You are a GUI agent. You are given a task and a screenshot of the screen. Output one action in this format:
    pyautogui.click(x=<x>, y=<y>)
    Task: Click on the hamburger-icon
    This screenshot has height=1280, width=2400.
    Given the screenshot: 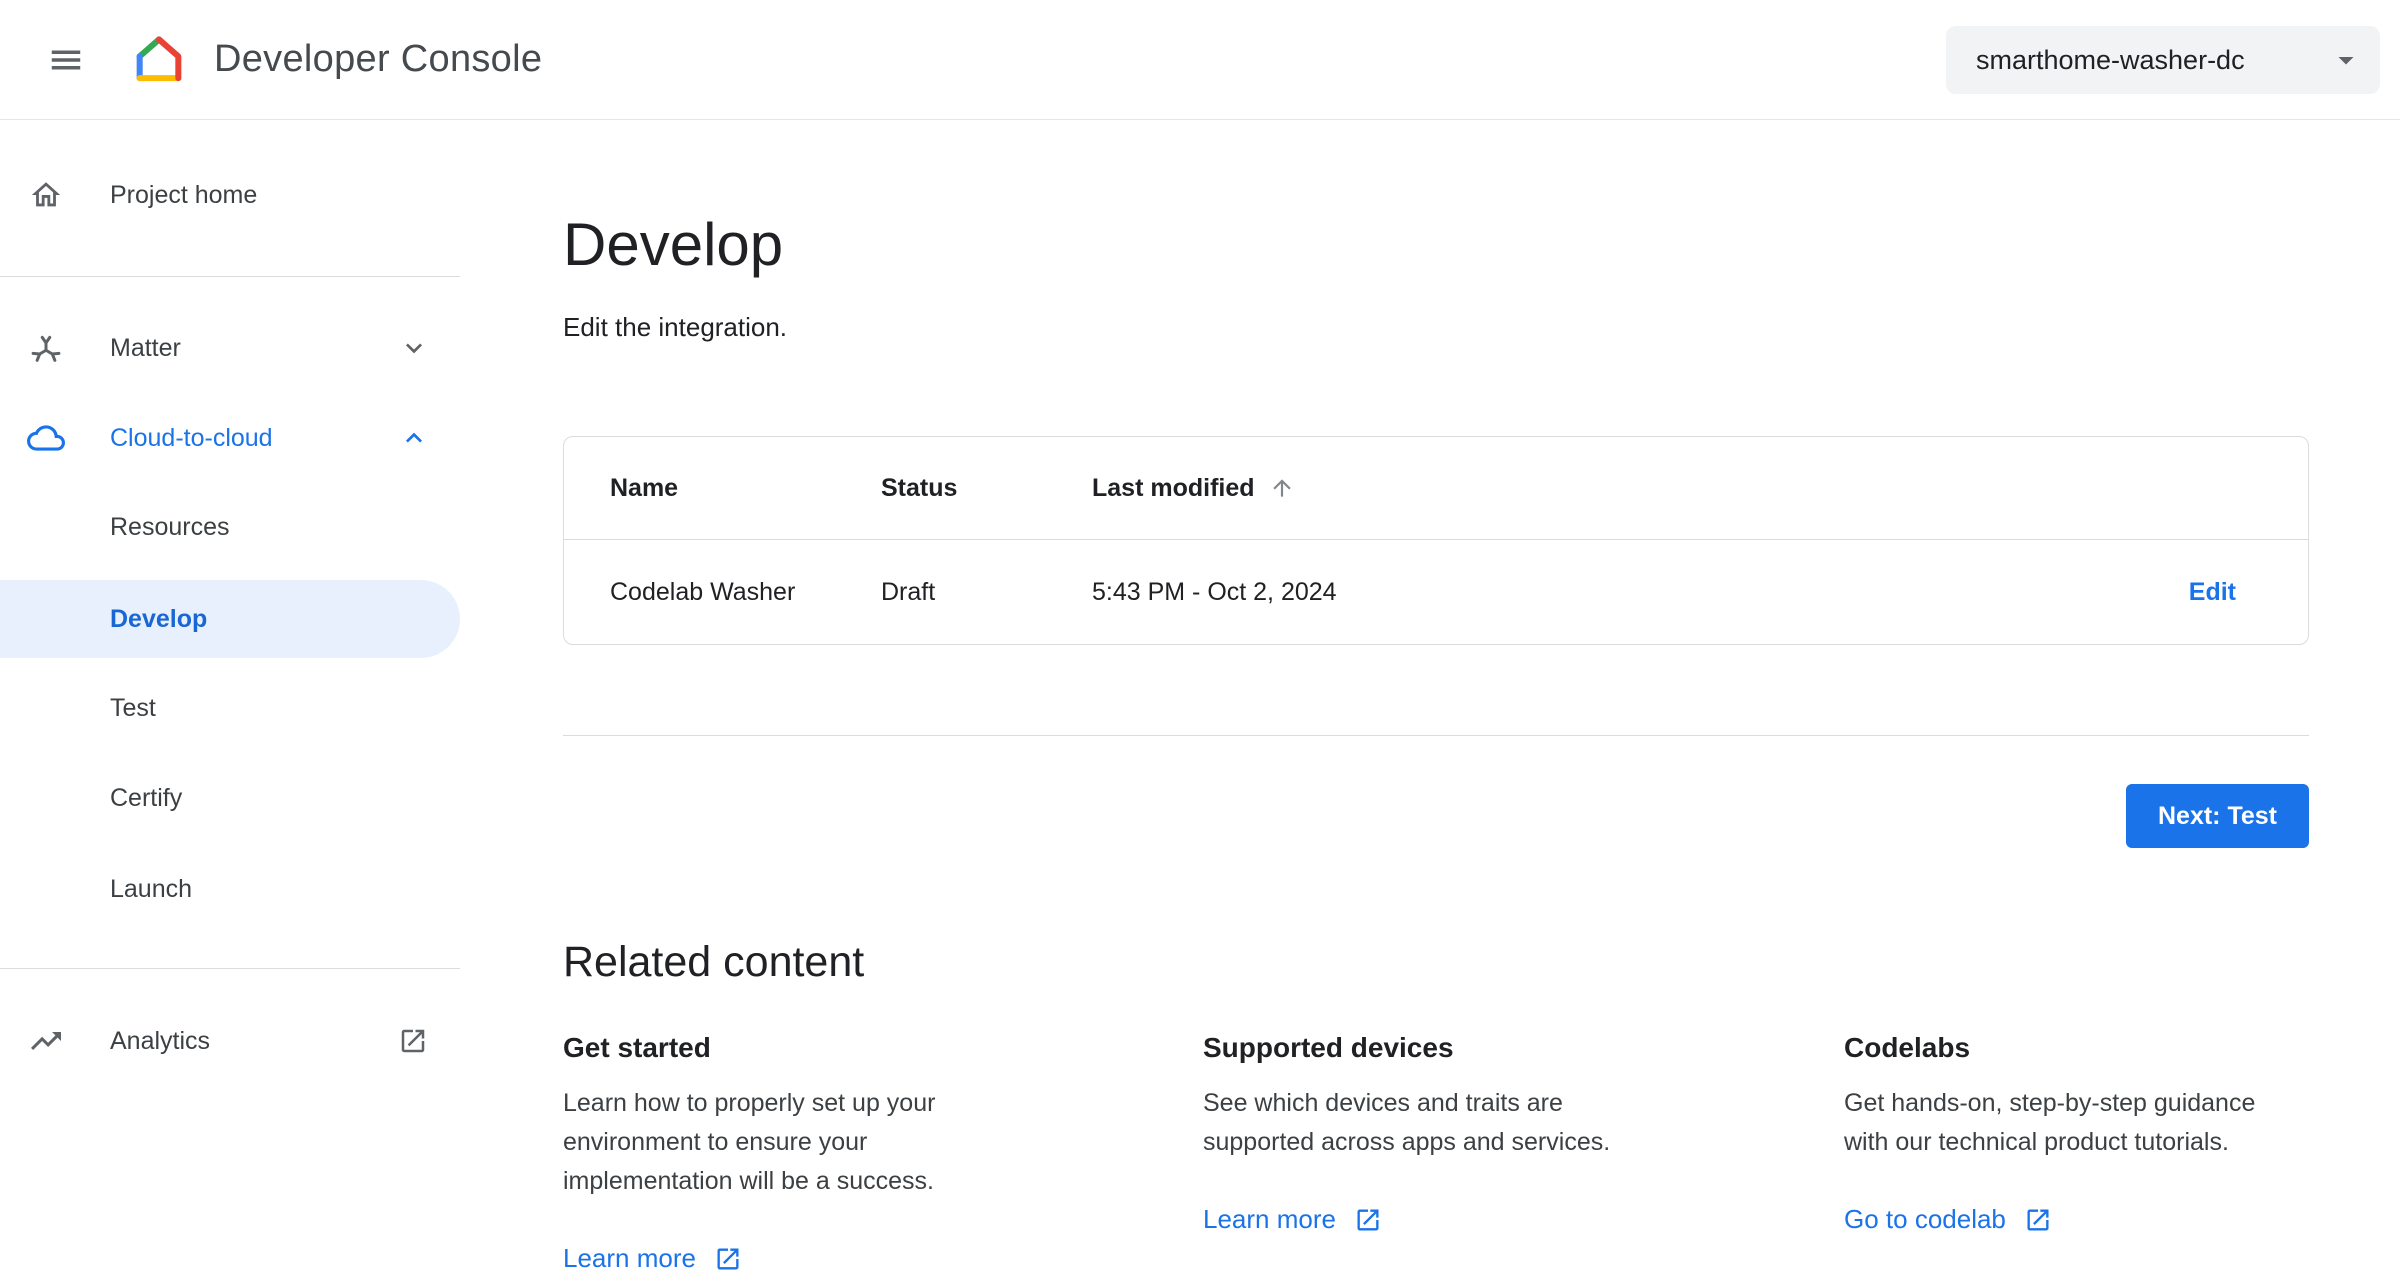 What is the action you would take?
    pyautogui.click(x=66, y=59)
    